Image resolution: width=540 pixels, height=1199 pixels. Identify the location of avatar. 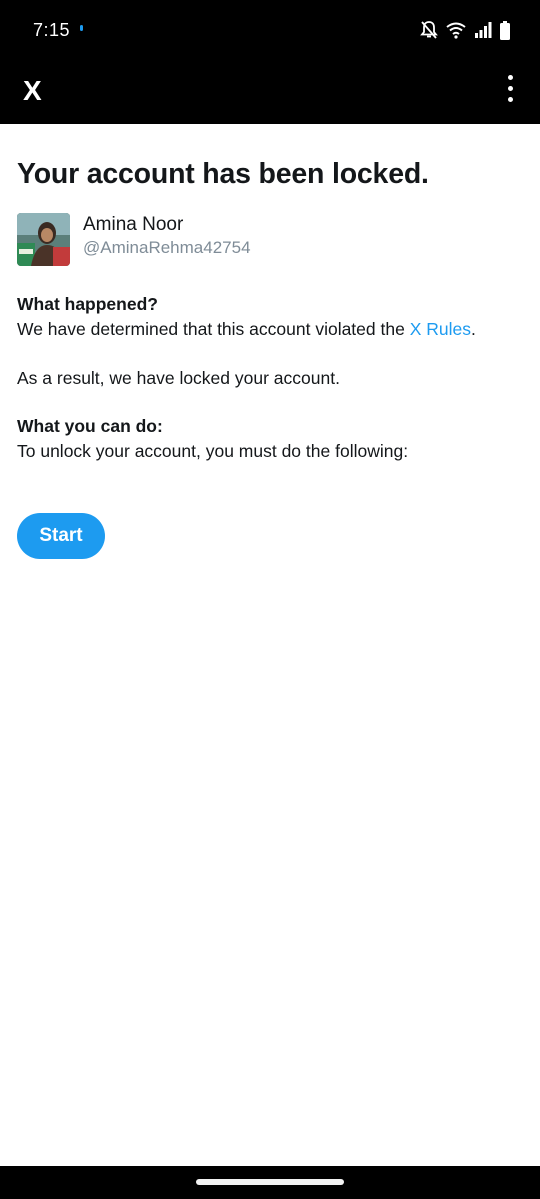
(43, 239).